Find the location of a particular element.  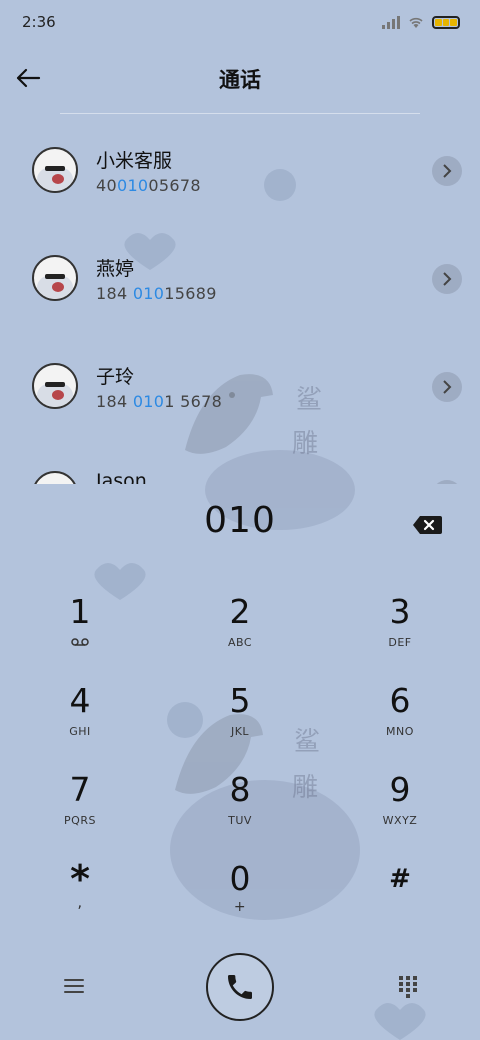

dial-input-area: 010 is located at coordinates (240, 530).